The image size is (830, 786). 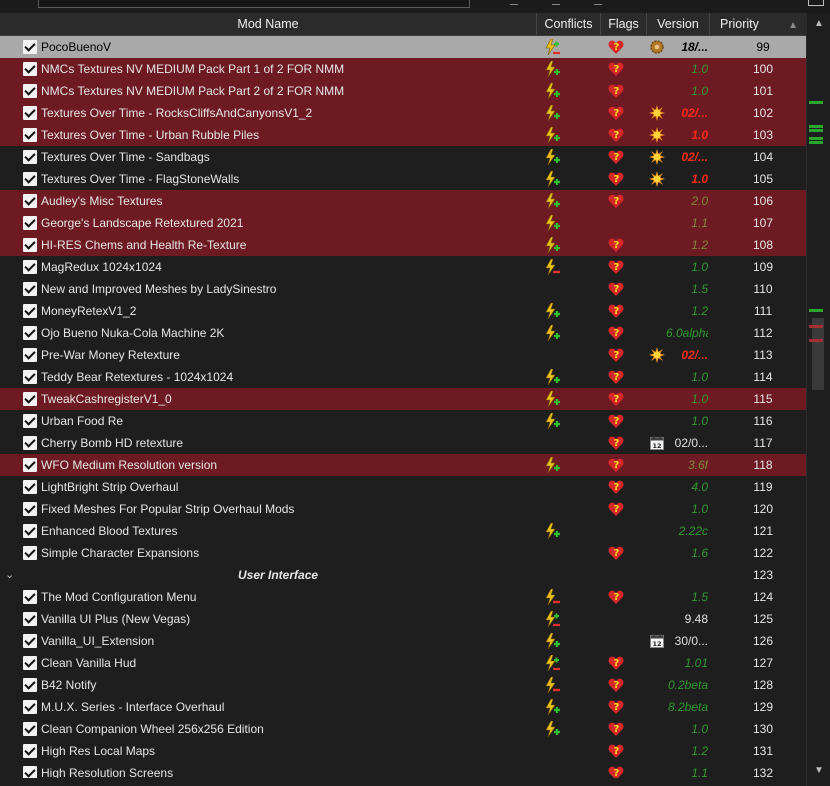 I want to click on mod-name: HI-RES Chems and Health Re-Texture, so click(x=144, y=245).